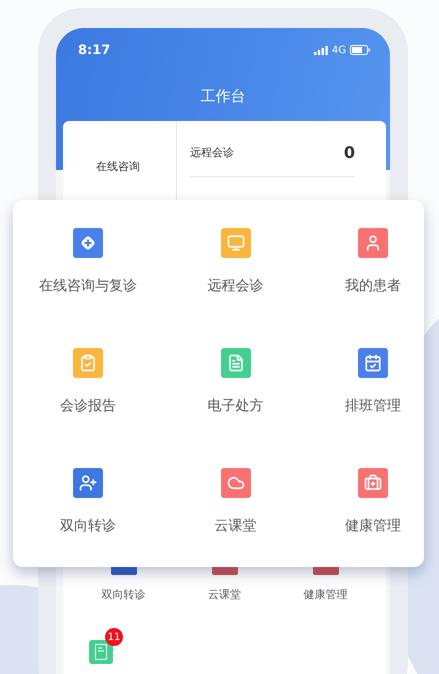 The image size is (439, 674). What do you see at coordinates (373, 261) in the screenshot?
I see `menu-tile: 我的患者` at bounding box center [373, 261].